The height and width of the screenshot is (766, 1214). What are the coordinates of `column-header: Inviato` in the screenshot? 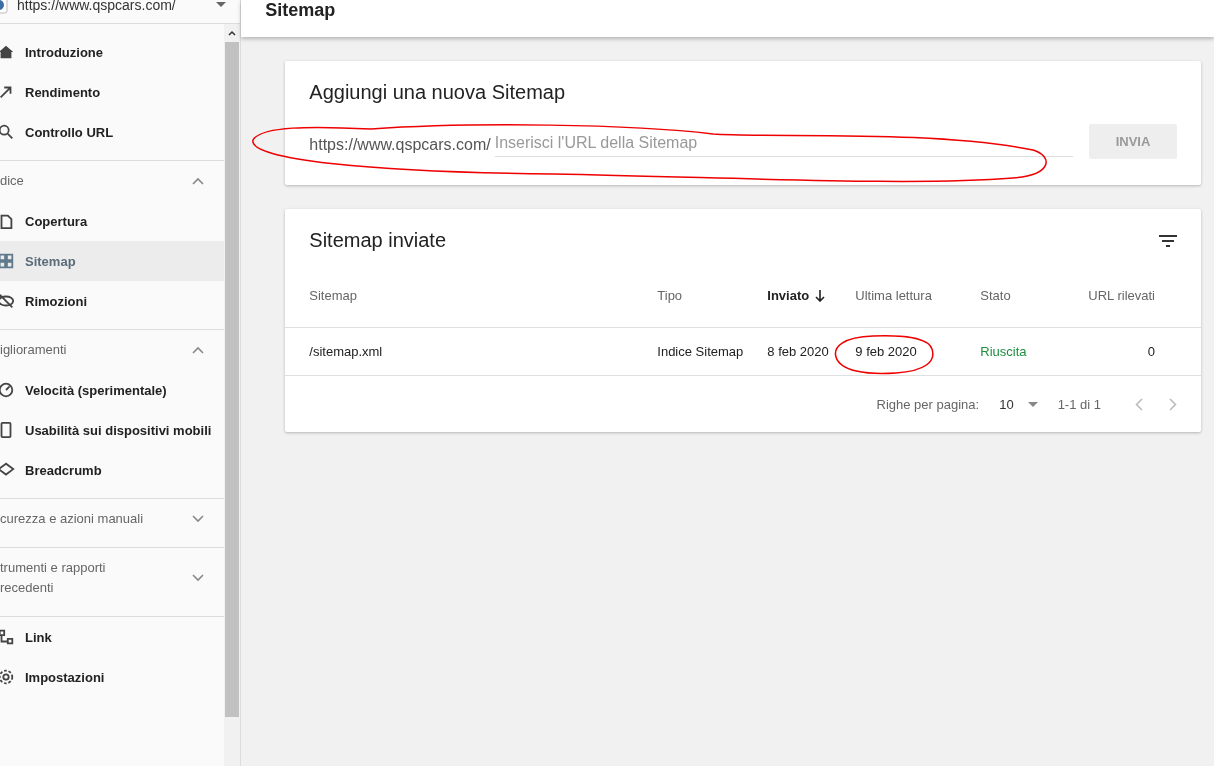 It's located at (811, 295).